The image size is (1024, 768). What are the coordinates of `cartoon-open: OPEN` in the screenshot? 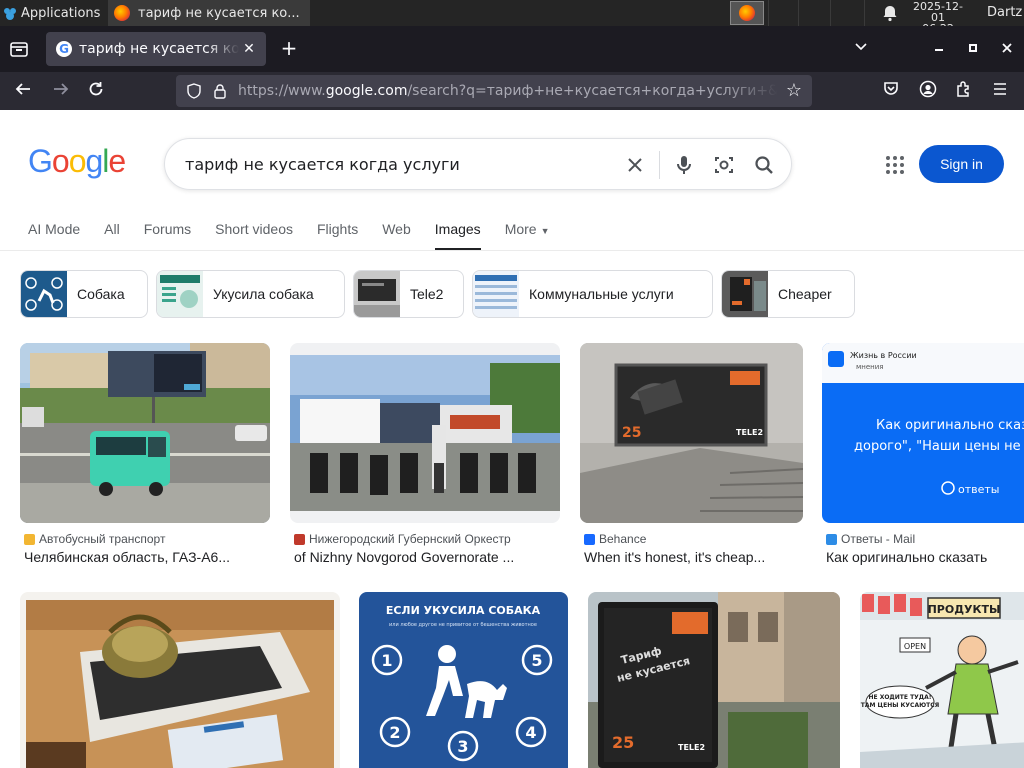 It's located at (915, 646).